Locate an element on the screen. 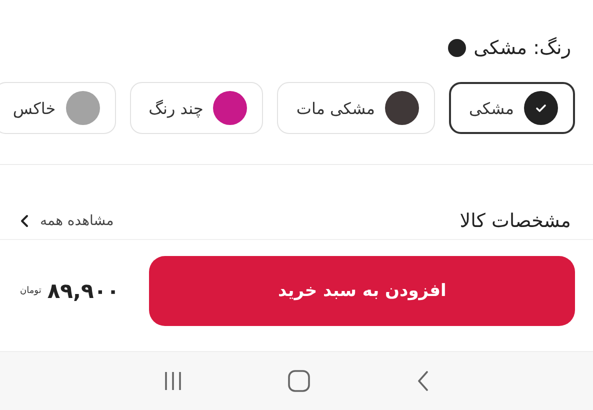 The height and width of the screenshot is (410, 593). home-icon is located at coordinates (299, 381).